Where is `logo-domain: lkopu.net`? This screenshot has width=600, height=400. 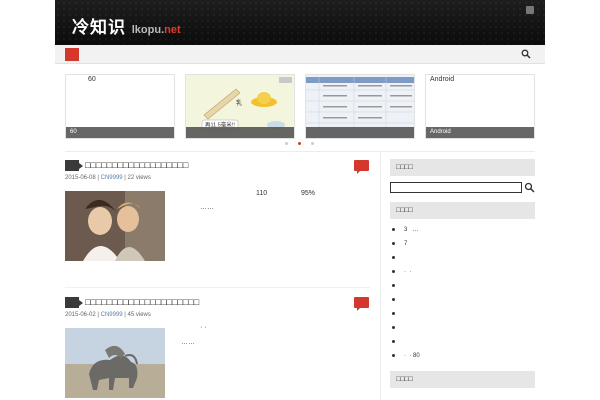
logo-domain: lkopu.net is located at coordinates (156, 30).